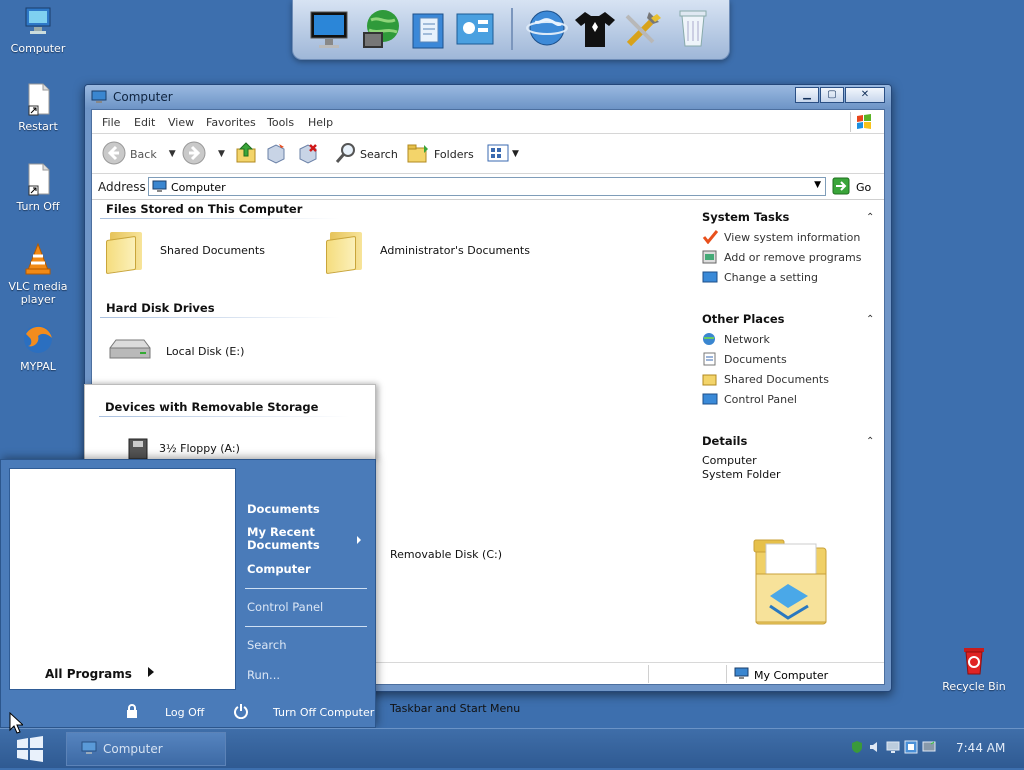  I want to click on submenu-arrow-icon, so click(359, 540).